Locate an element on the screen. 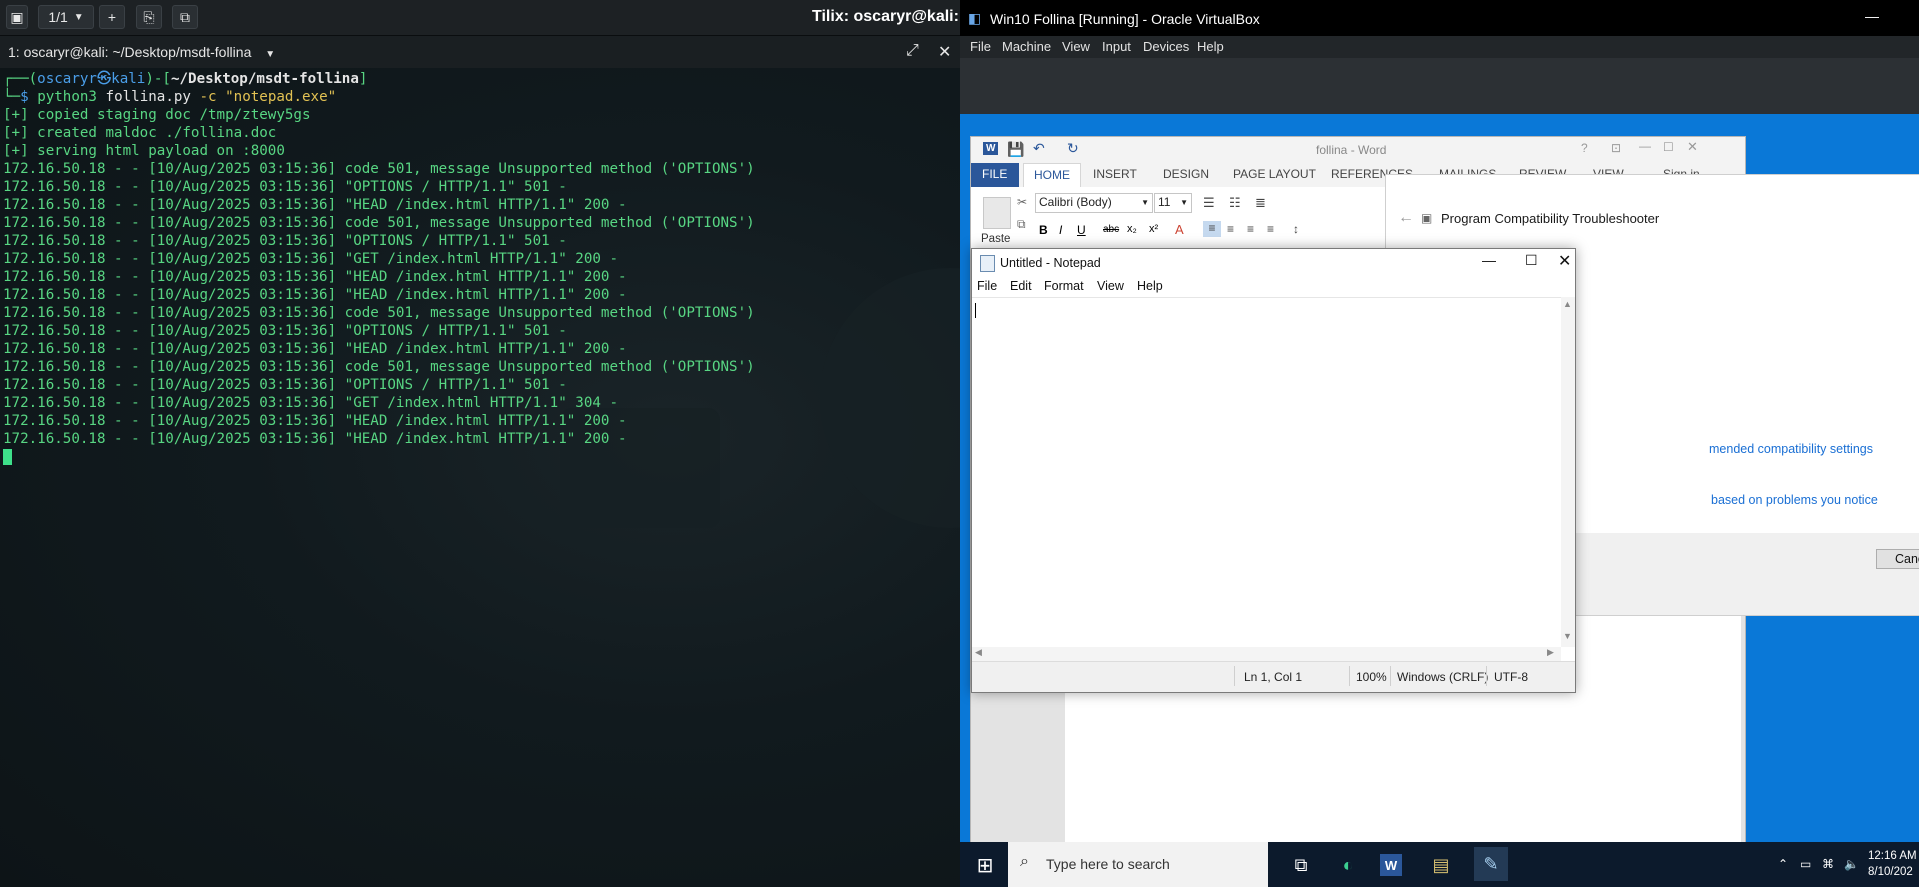 This screenshot has width=1919, height=887. font-name-select: Calibri (Body) ▼ is located at coordinates (1094, 203).